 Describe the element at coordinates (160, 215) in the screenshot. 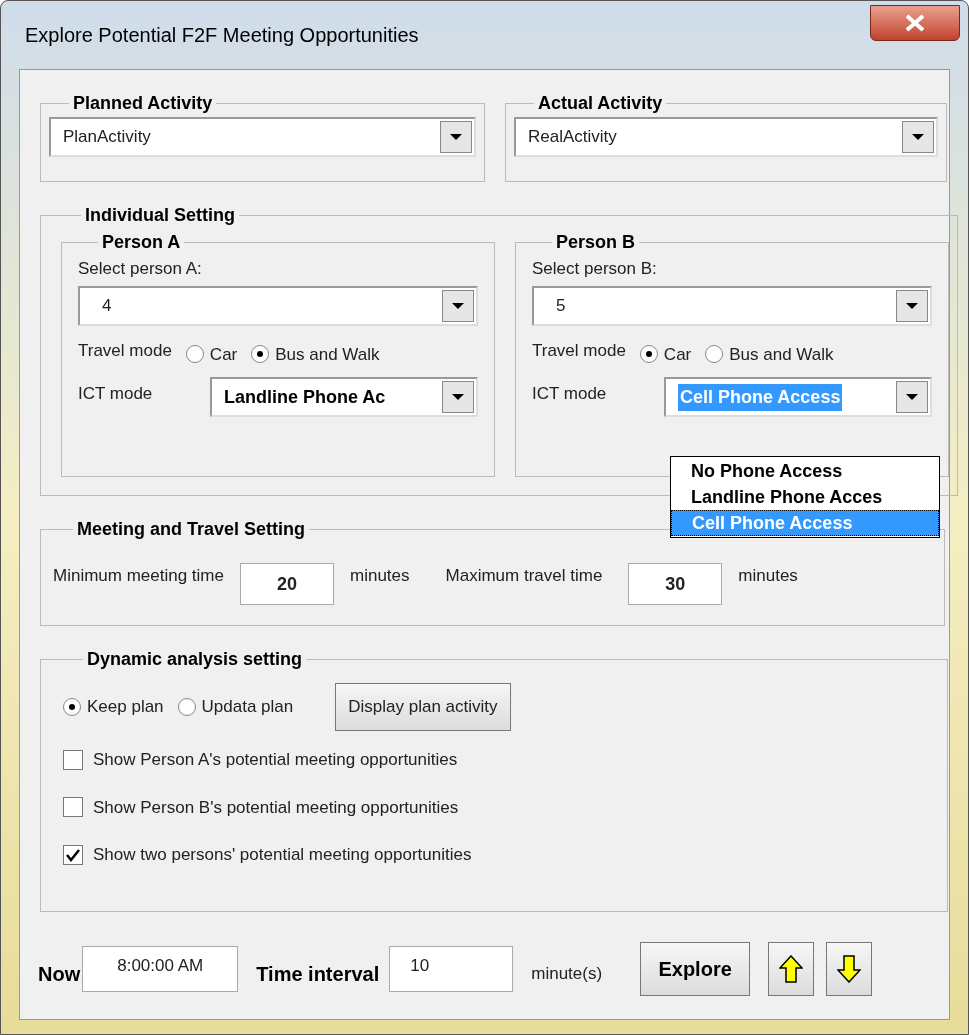

I see `group-title: Individual Setting` at that location.